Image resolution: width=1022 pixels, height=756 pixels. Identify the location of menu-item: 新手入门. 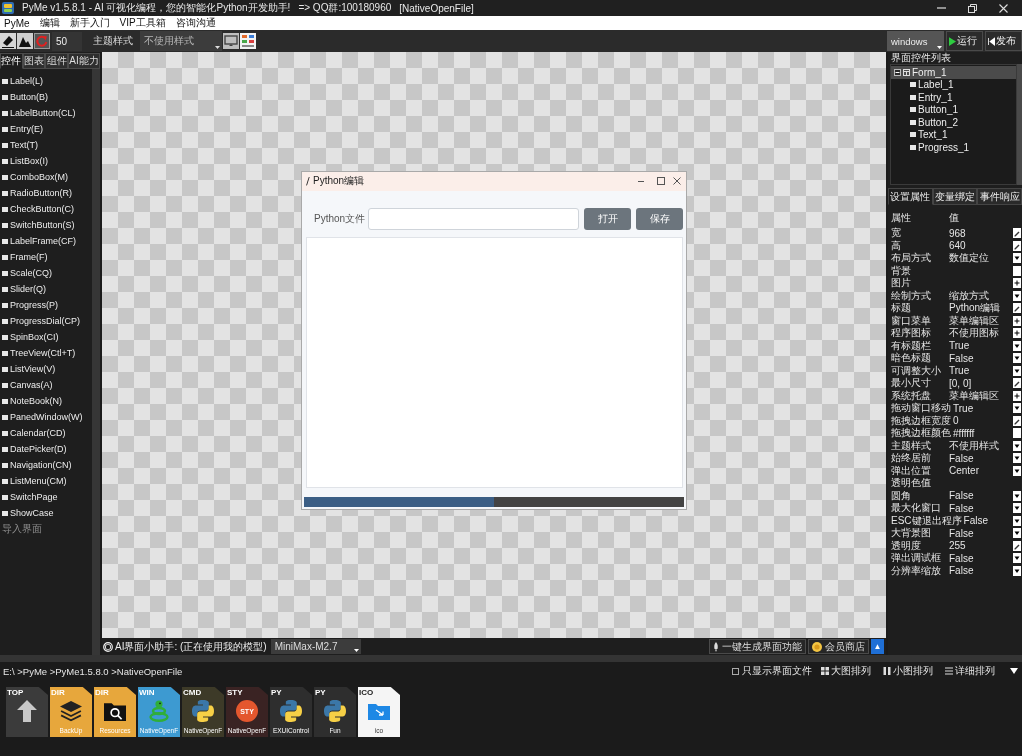
(89, 23).